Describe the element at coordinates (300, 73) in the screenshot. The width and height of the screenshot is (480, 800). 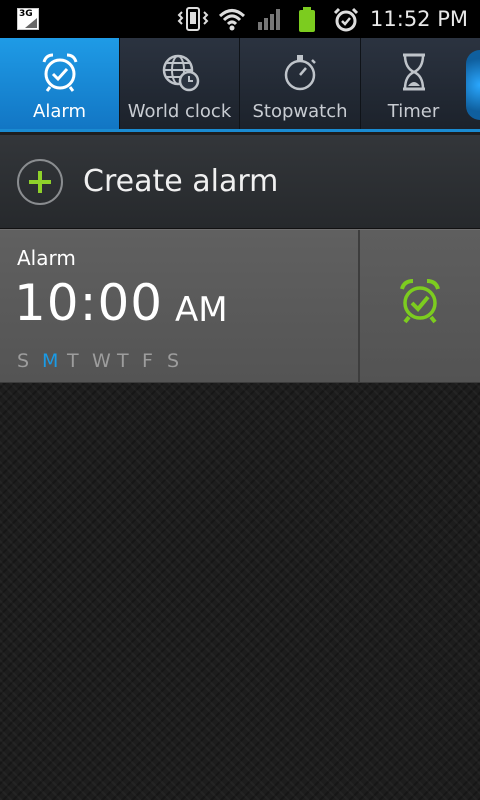
I see `stopwatch-icon` at that location.